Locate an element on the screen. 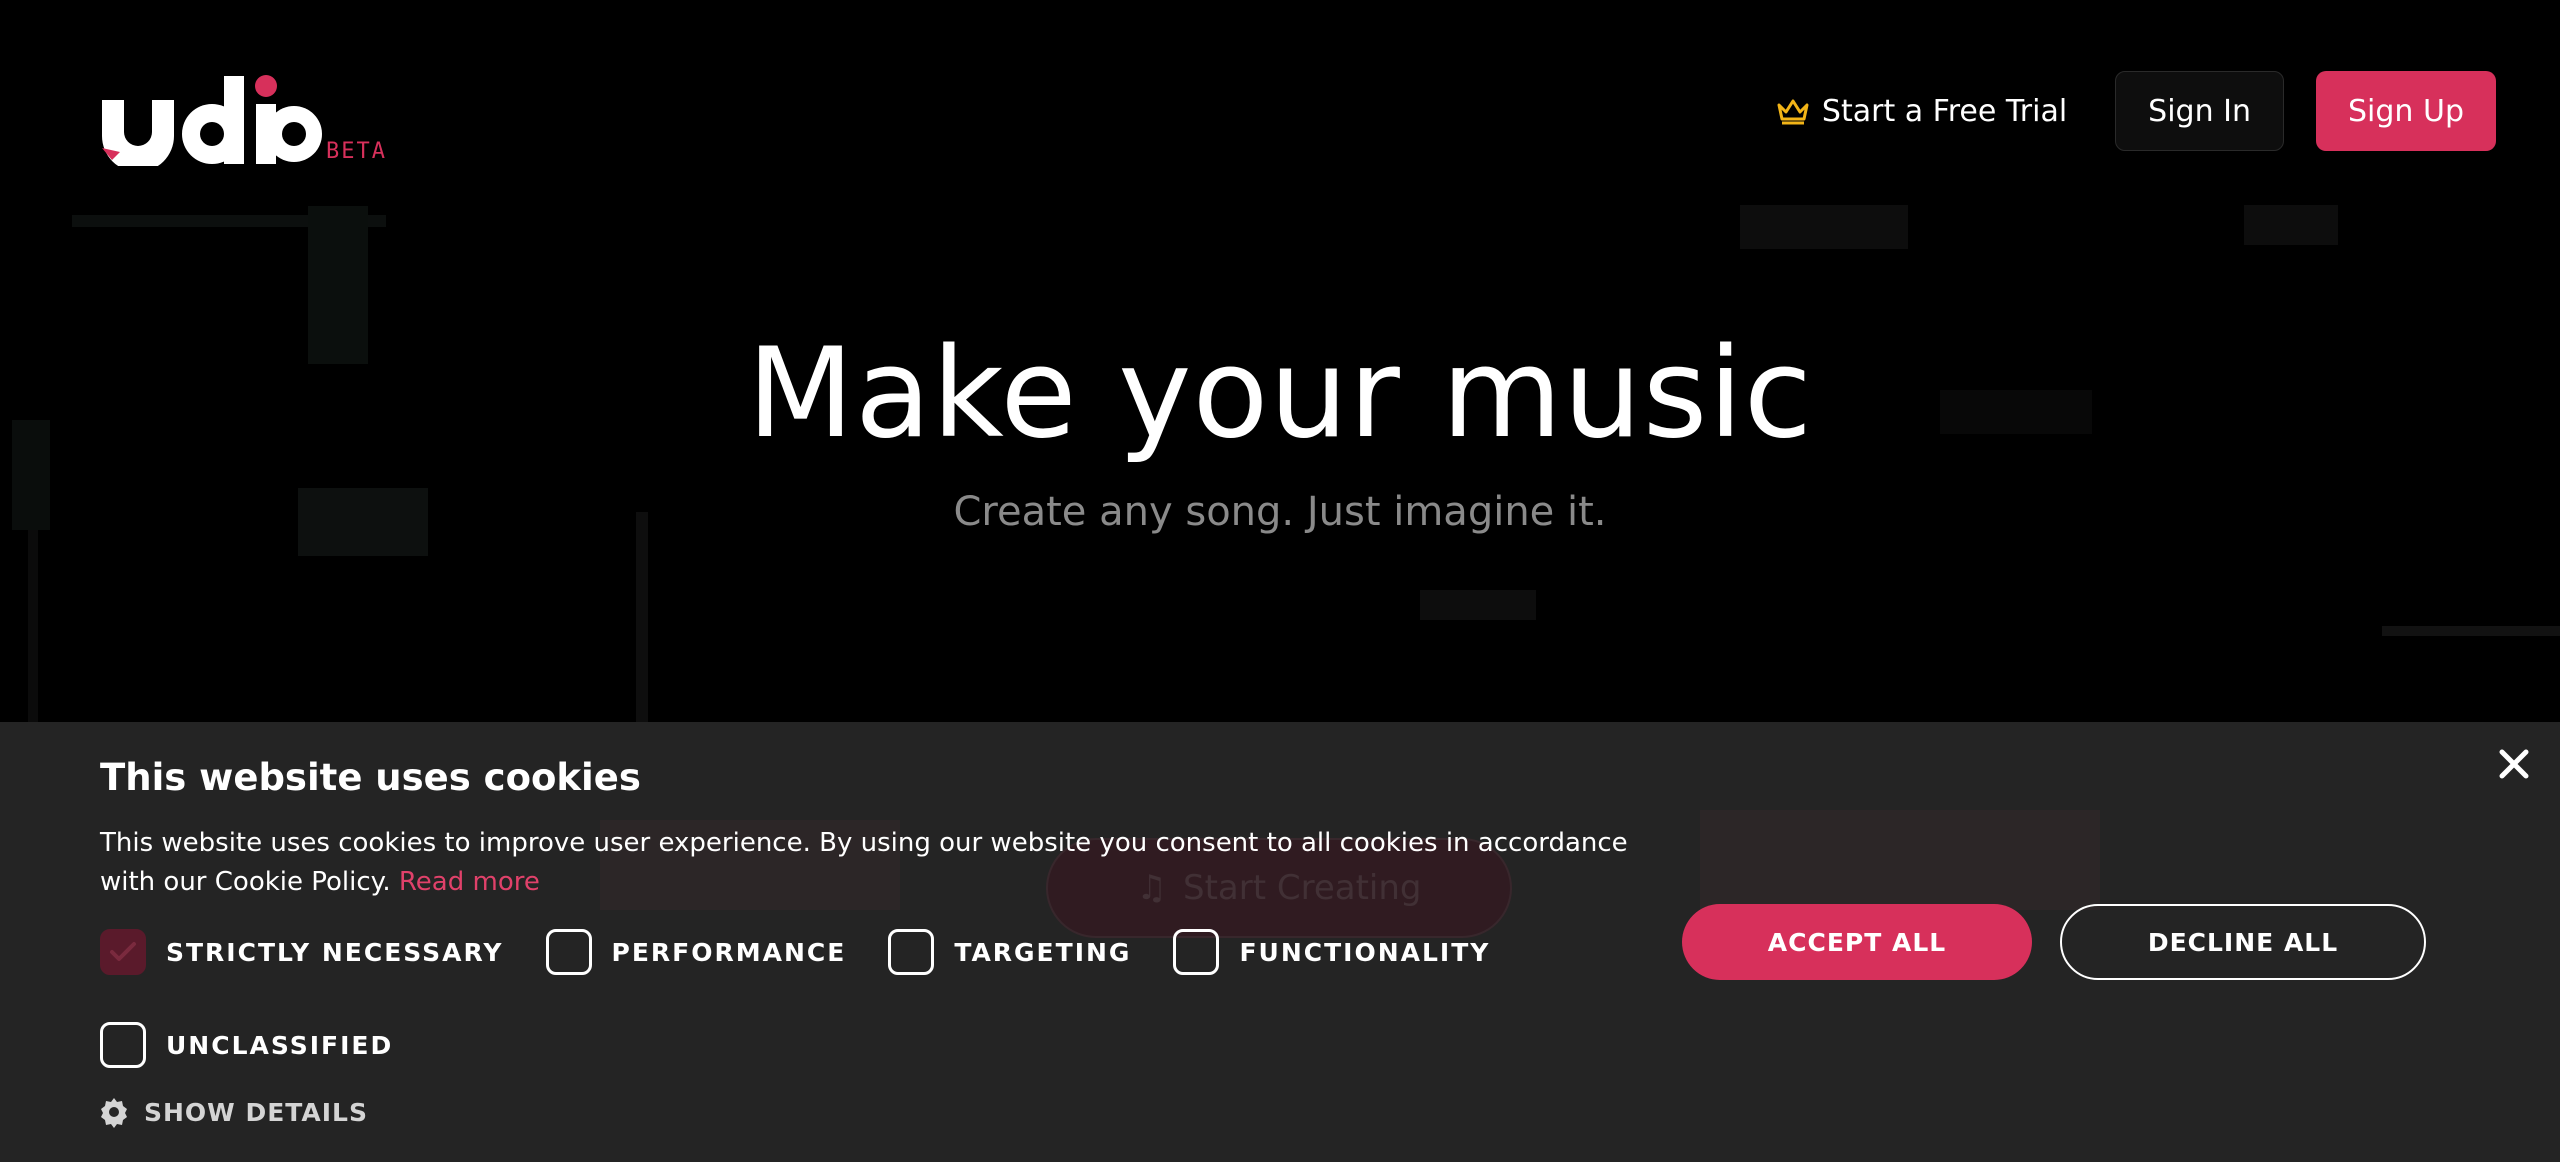  checkbox-unclassified: UNCLASSIFIED is located at coordinates (246, 1045).